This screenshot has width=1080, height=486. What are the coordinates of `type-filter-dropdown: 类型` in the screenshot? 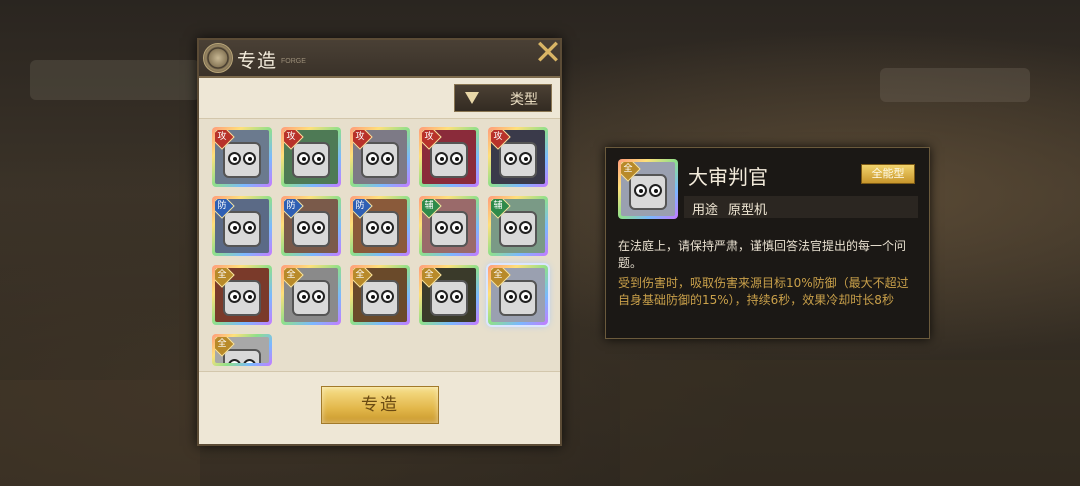 It's located at (503, 98).